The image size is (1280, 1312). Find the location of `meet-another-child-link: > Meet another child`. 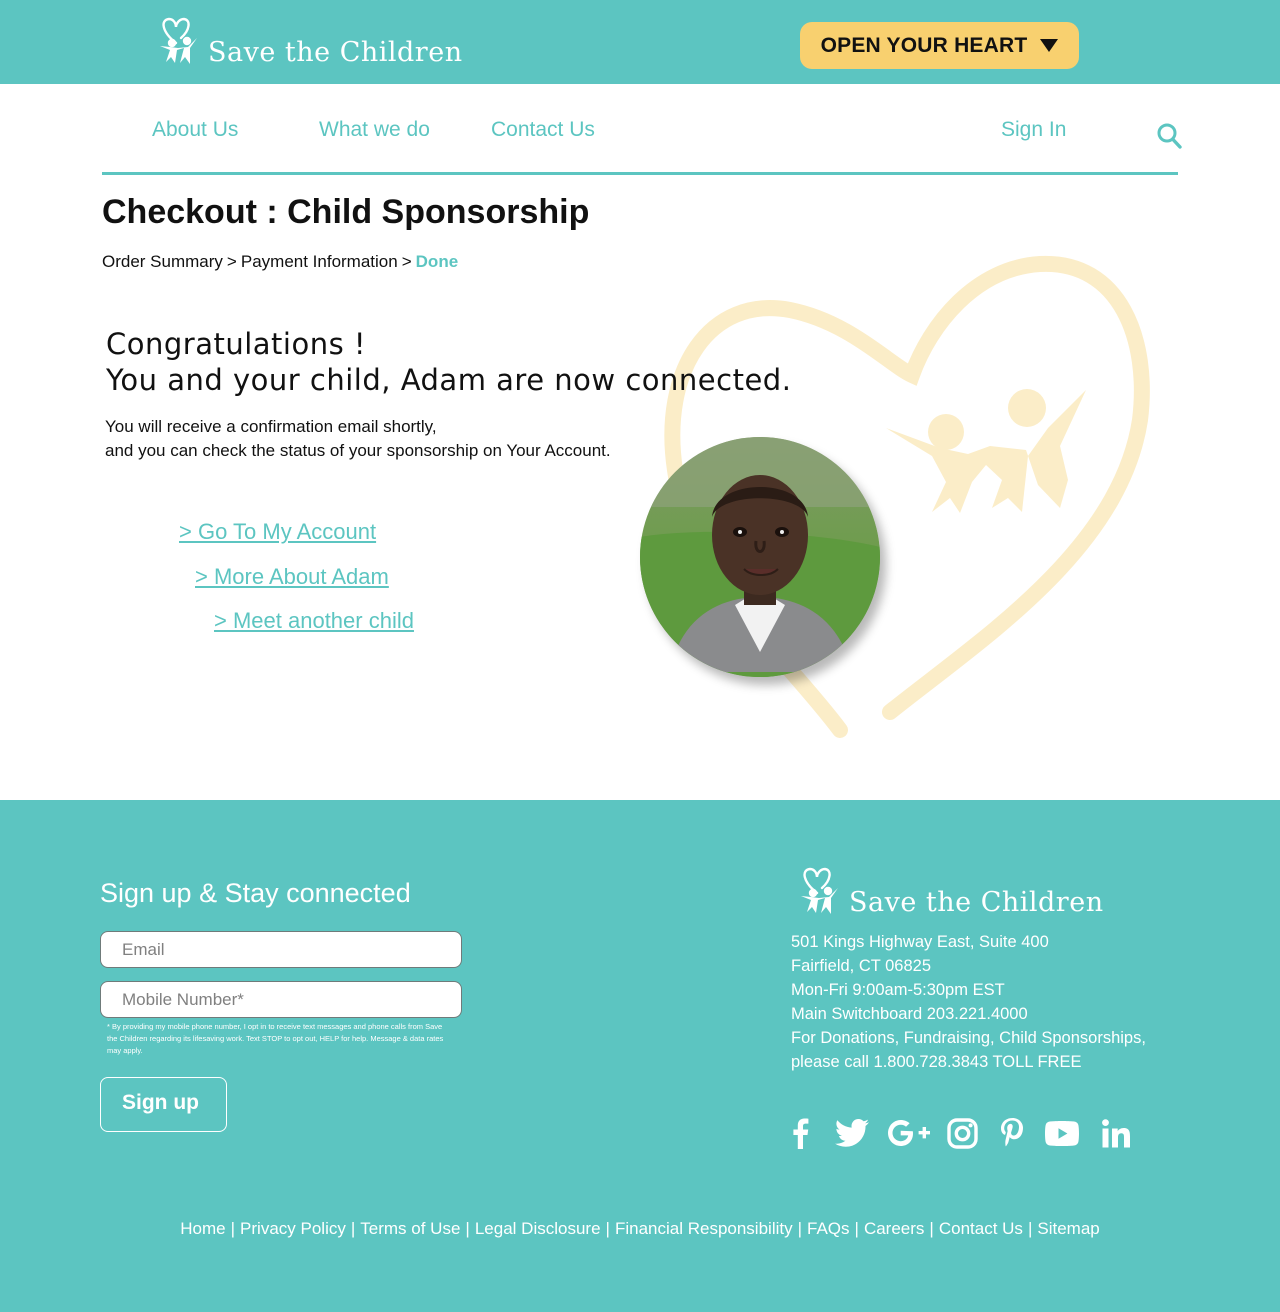

meet-another-child-link: > Meet another child is located at coordinates (314, 621).